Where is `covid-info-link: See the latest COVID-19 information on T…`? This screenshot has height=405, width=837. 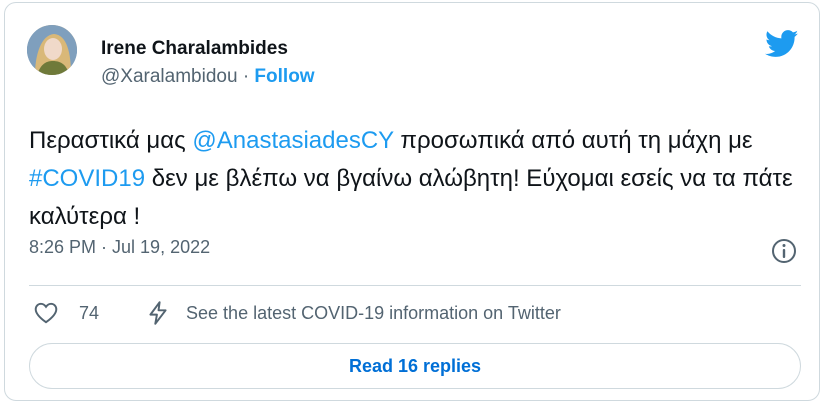
covid-info-link: See the latest COVID-19 information on T… is located at coordinates (373, 313).